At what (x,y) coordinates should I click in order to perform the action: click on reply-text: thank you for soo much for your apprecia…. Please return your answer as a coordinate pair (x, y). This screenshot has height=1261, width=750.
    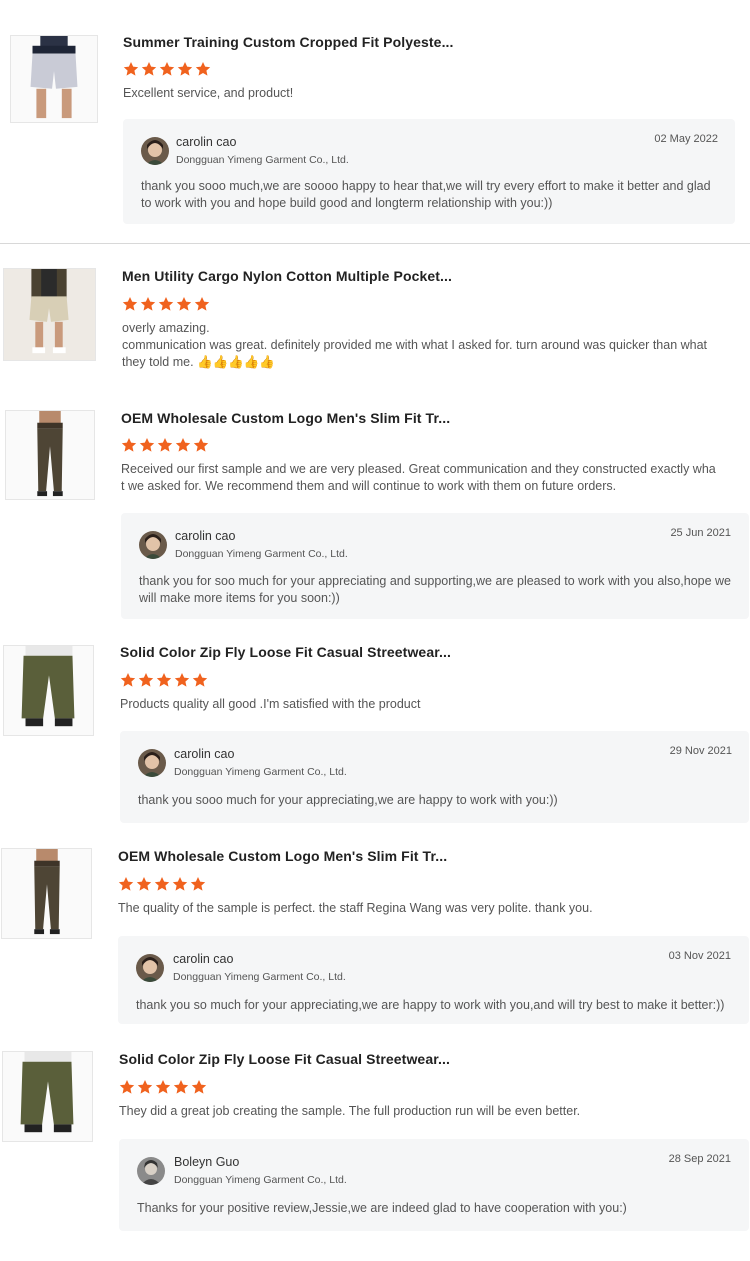
    Looking at the image, I should click on (435, 589).